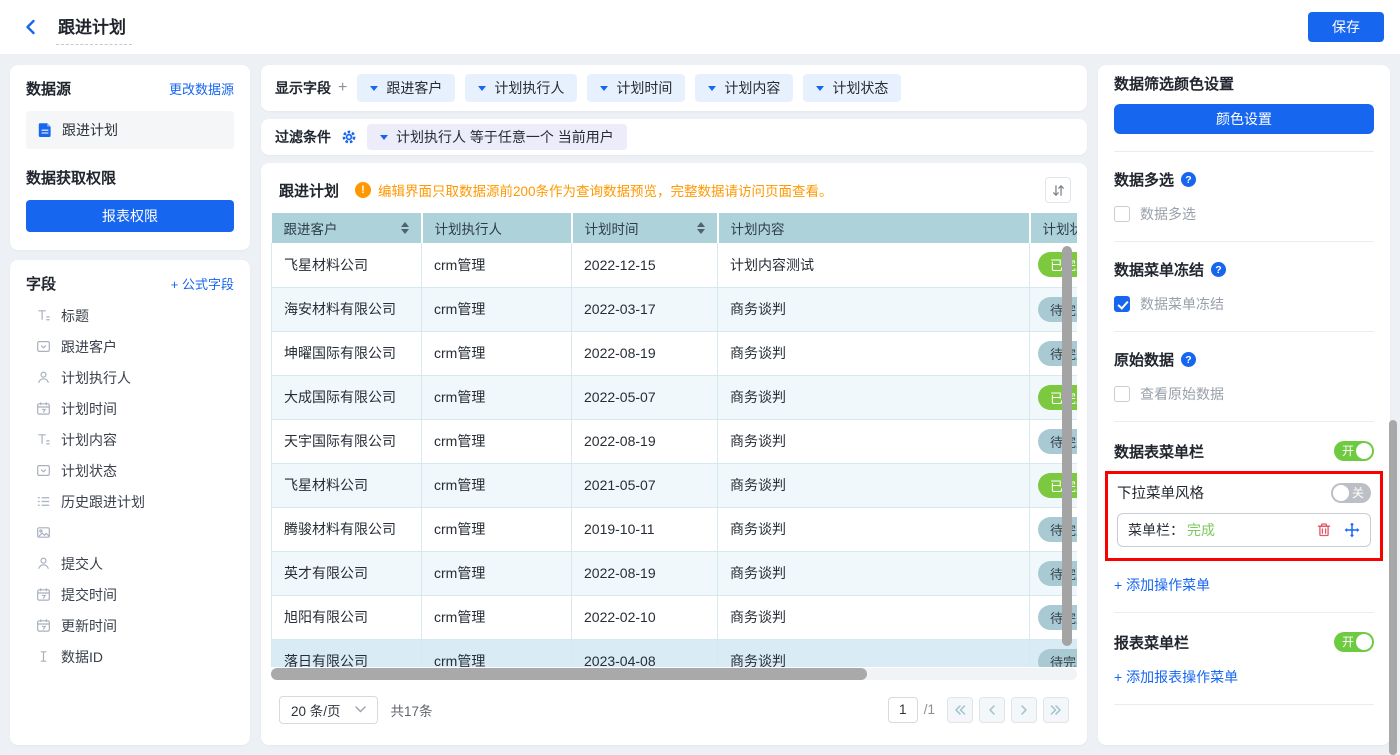  Describe the element at coordinates (497, 228) in the screenshot. I see `column-header-executor: 计划执行人` at that location.